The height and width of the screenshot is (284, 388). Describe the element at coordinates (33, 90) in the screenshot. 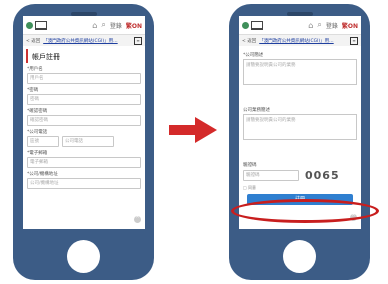

I see `field-label-password: *密碼` at that location.